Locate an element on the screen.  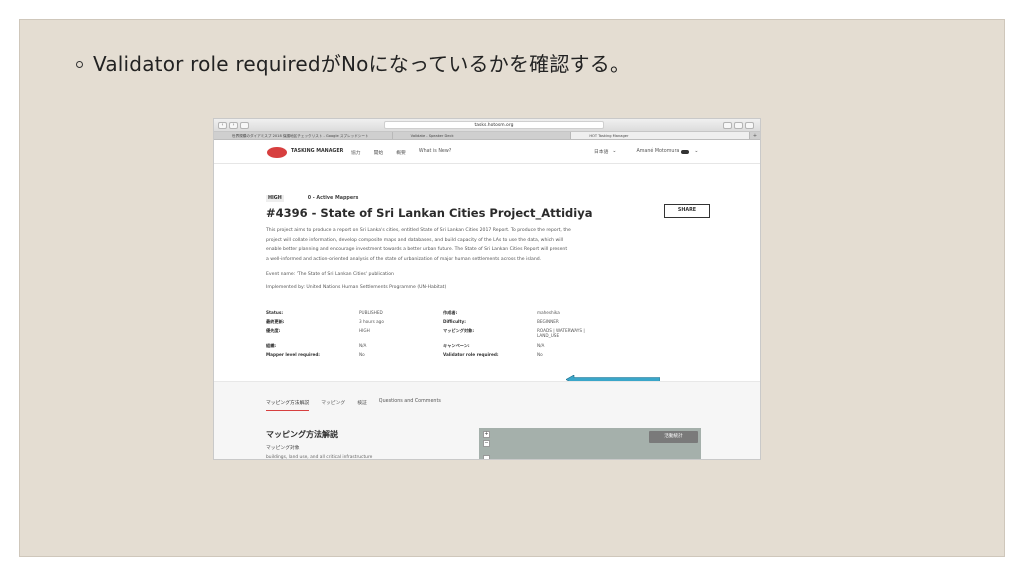
meta-row: 組織: N/A キャンペーン: N/A is located at coordinates (466, 347).